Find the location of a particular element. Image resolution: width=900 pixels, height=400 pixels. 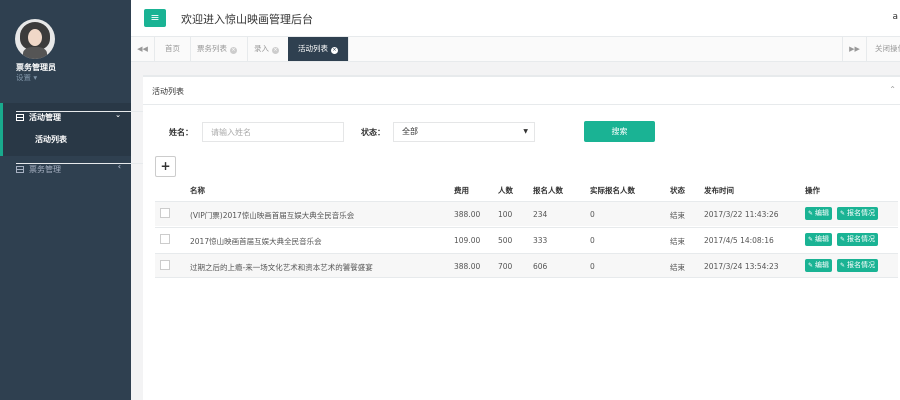

divider is located at coordinates (521, 104).